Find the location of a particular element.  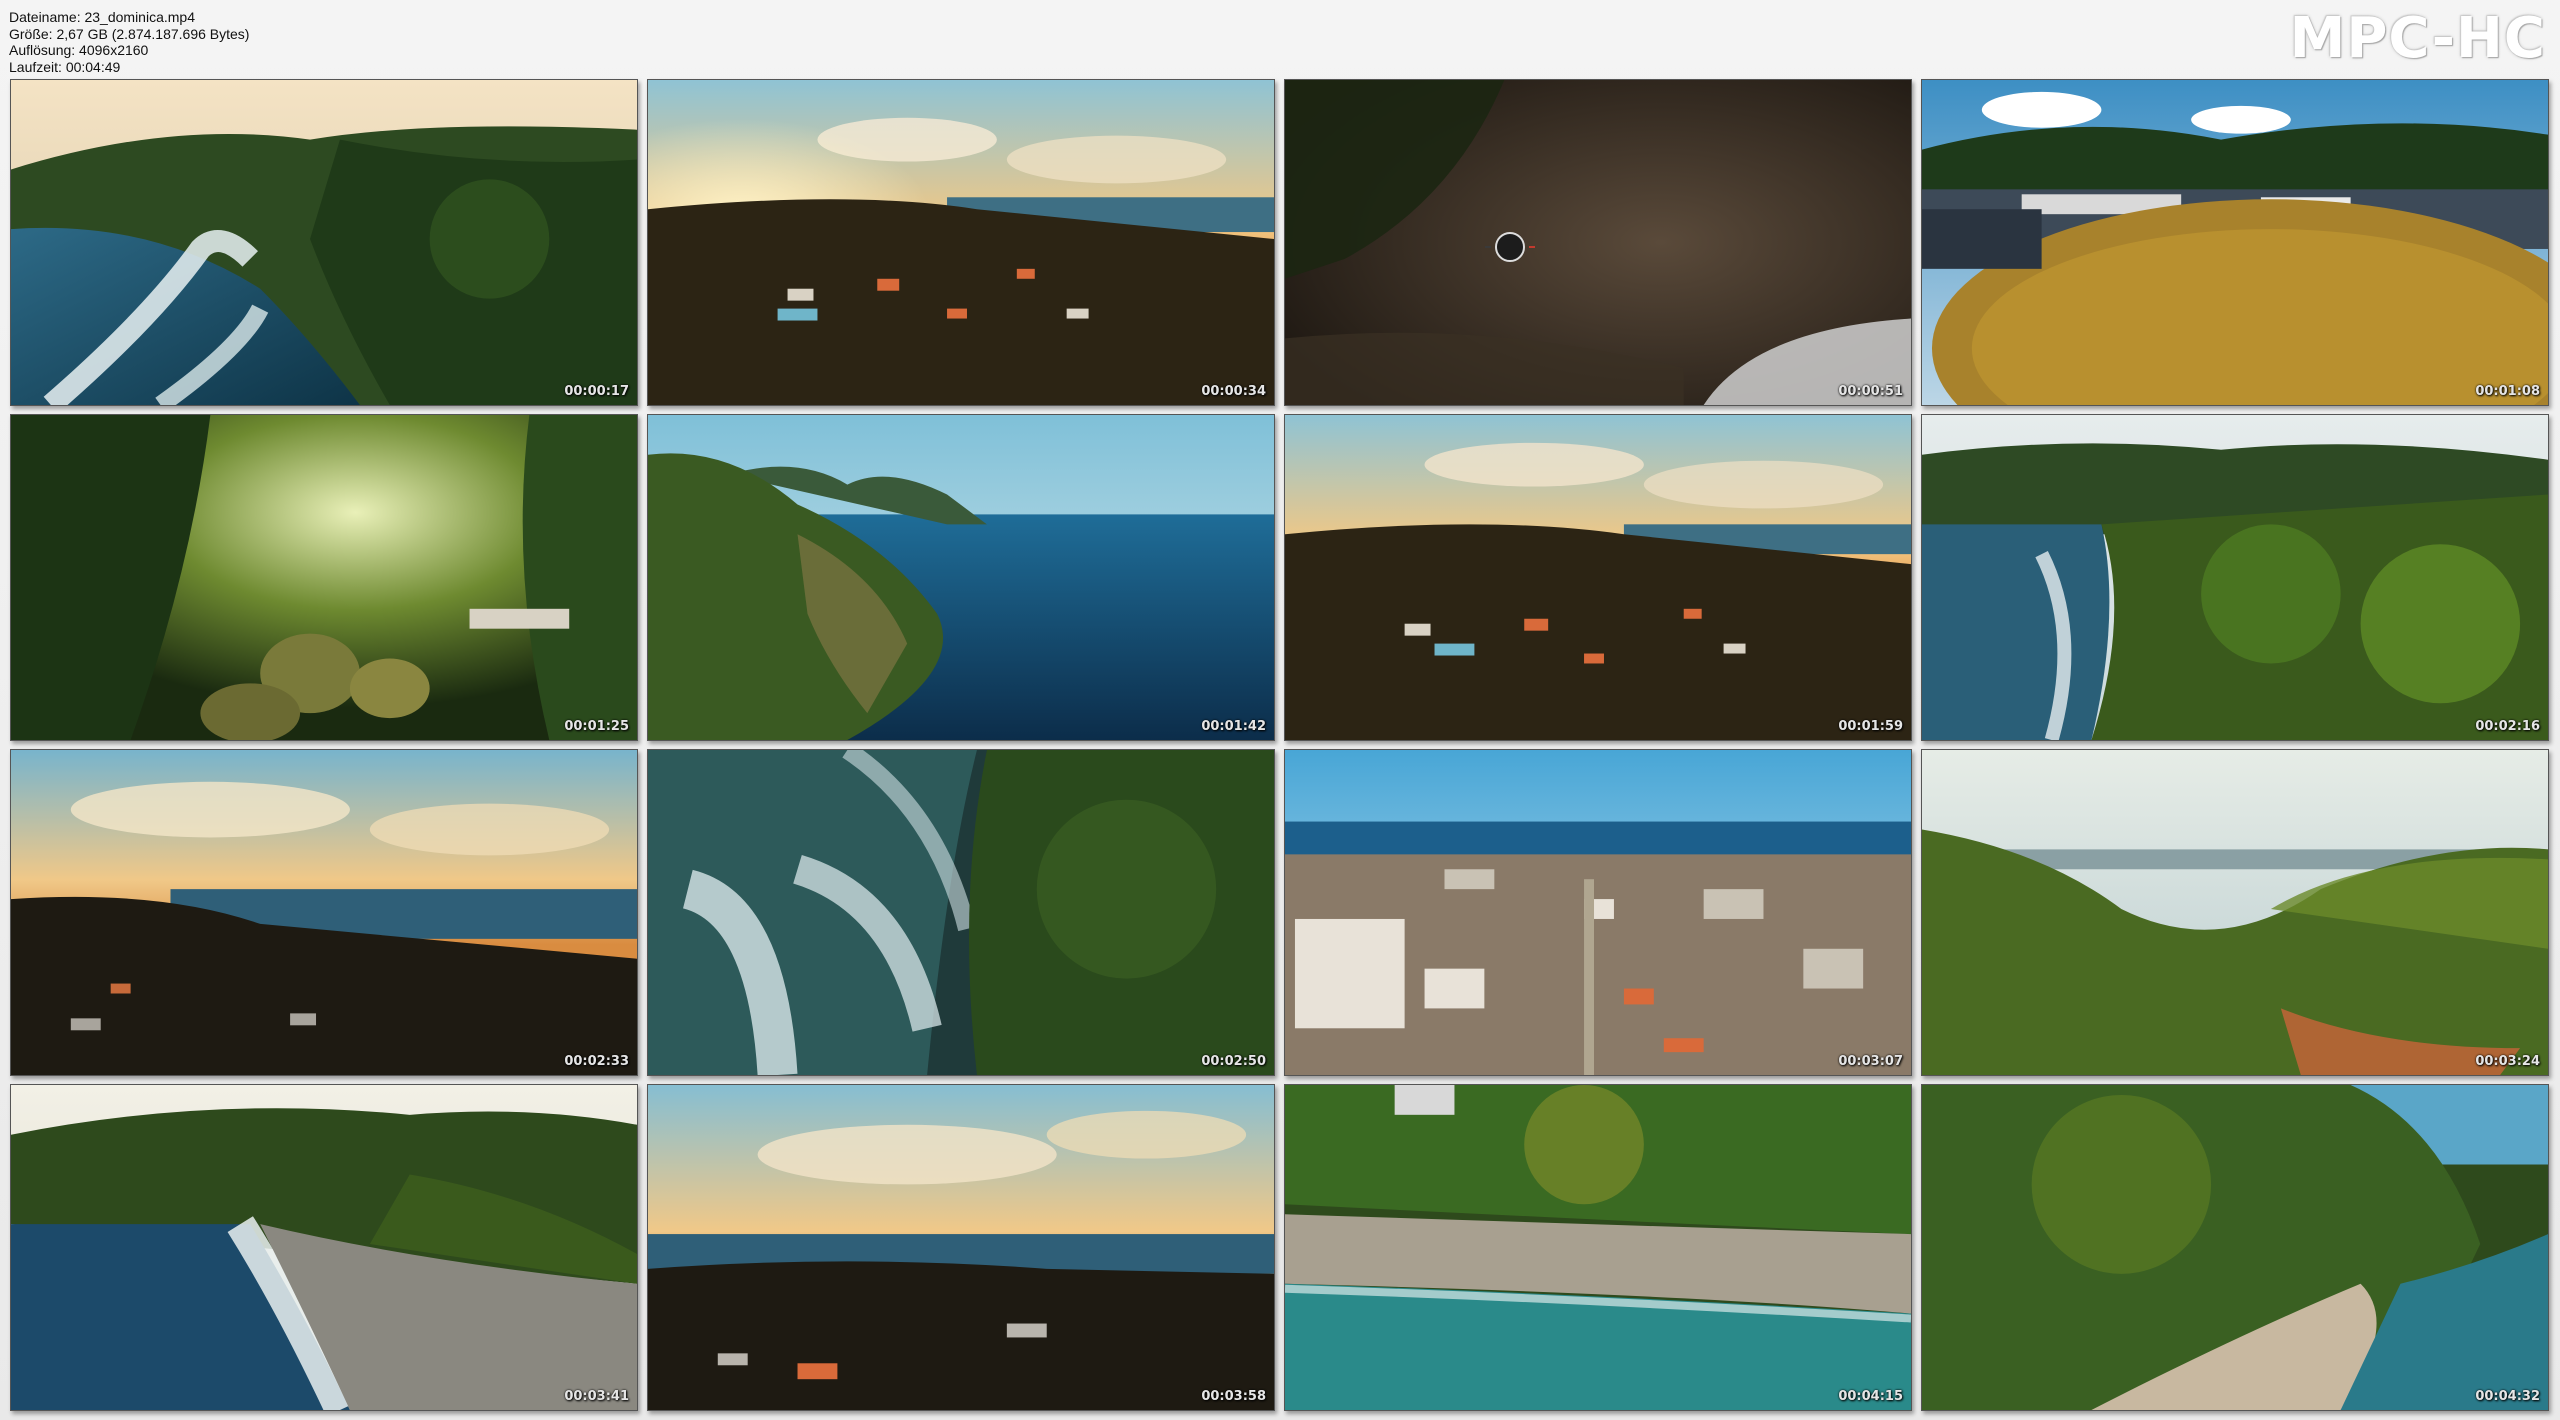

thumbnail-11: 00:03:07 is located at coordinates (1598, 912).